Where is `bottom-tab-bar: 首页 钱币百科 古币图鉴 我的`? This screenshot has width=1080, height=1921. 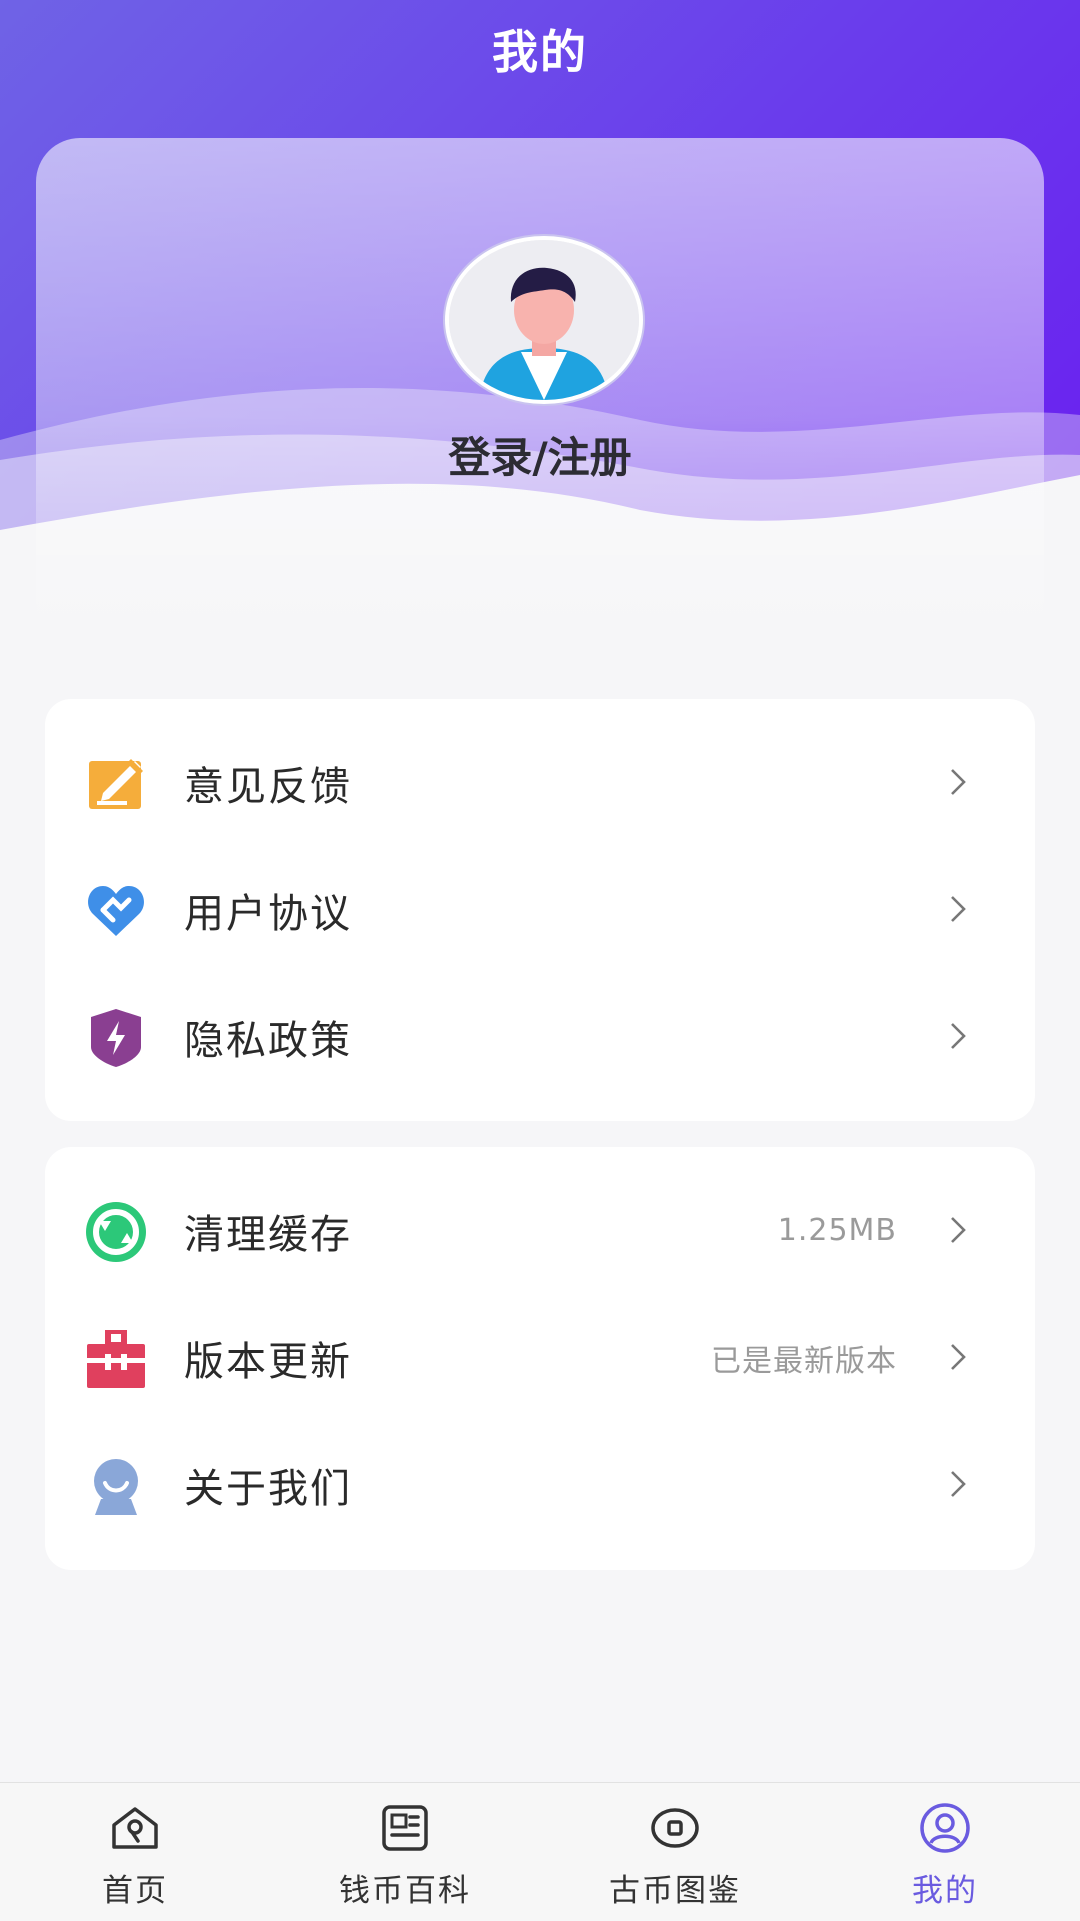 bottom-tab-bar: 首页 钱币百科 古币图鉴 我的 is located at coordinates (540, 1851).